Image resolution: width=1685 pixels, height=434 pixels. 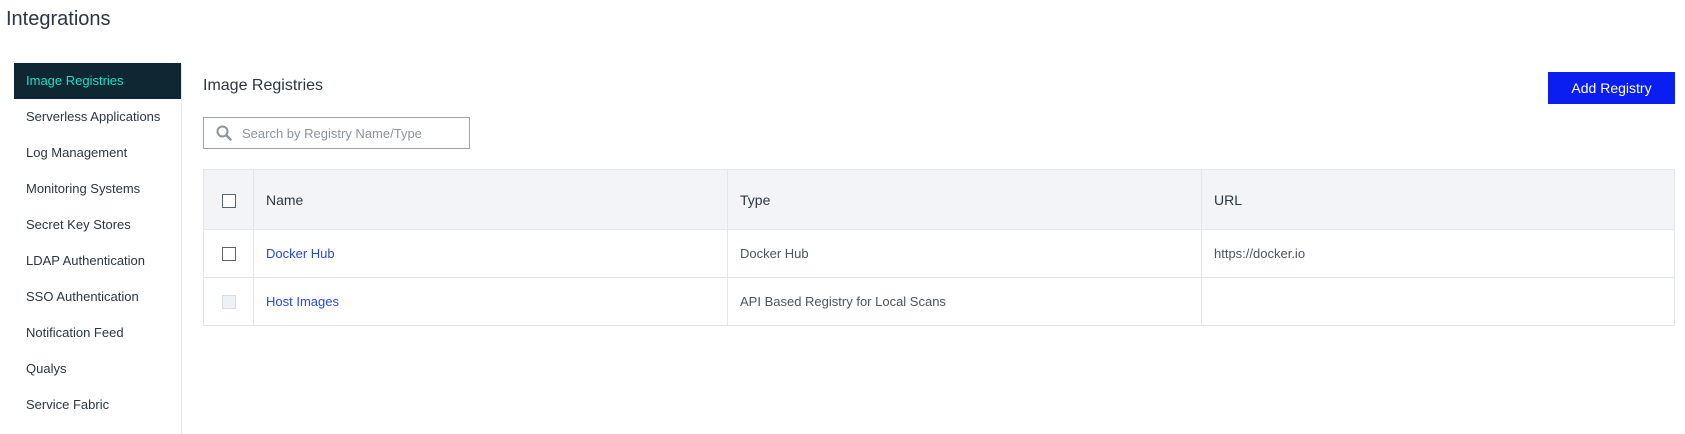 I want to click on sidebar-item-sso-authentication: SSO Authentication, so click(x=97, y=297).